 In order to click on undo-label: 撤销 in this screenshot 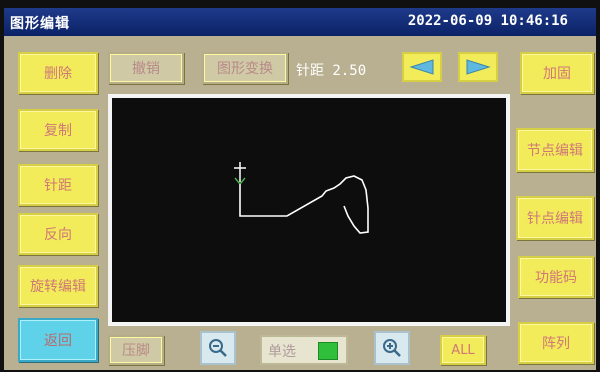, I will do `click(146, 69)`.